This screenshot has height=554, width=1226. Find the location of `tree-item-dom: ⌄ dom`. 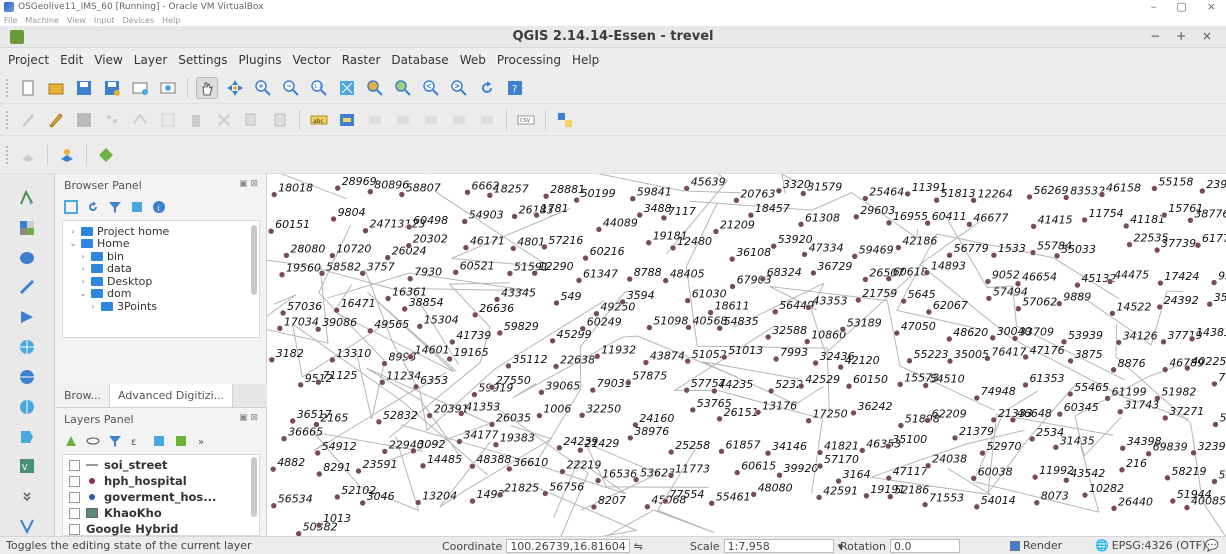

tree-item-dom: ⌄ dom is located at coordinates (161, 293).